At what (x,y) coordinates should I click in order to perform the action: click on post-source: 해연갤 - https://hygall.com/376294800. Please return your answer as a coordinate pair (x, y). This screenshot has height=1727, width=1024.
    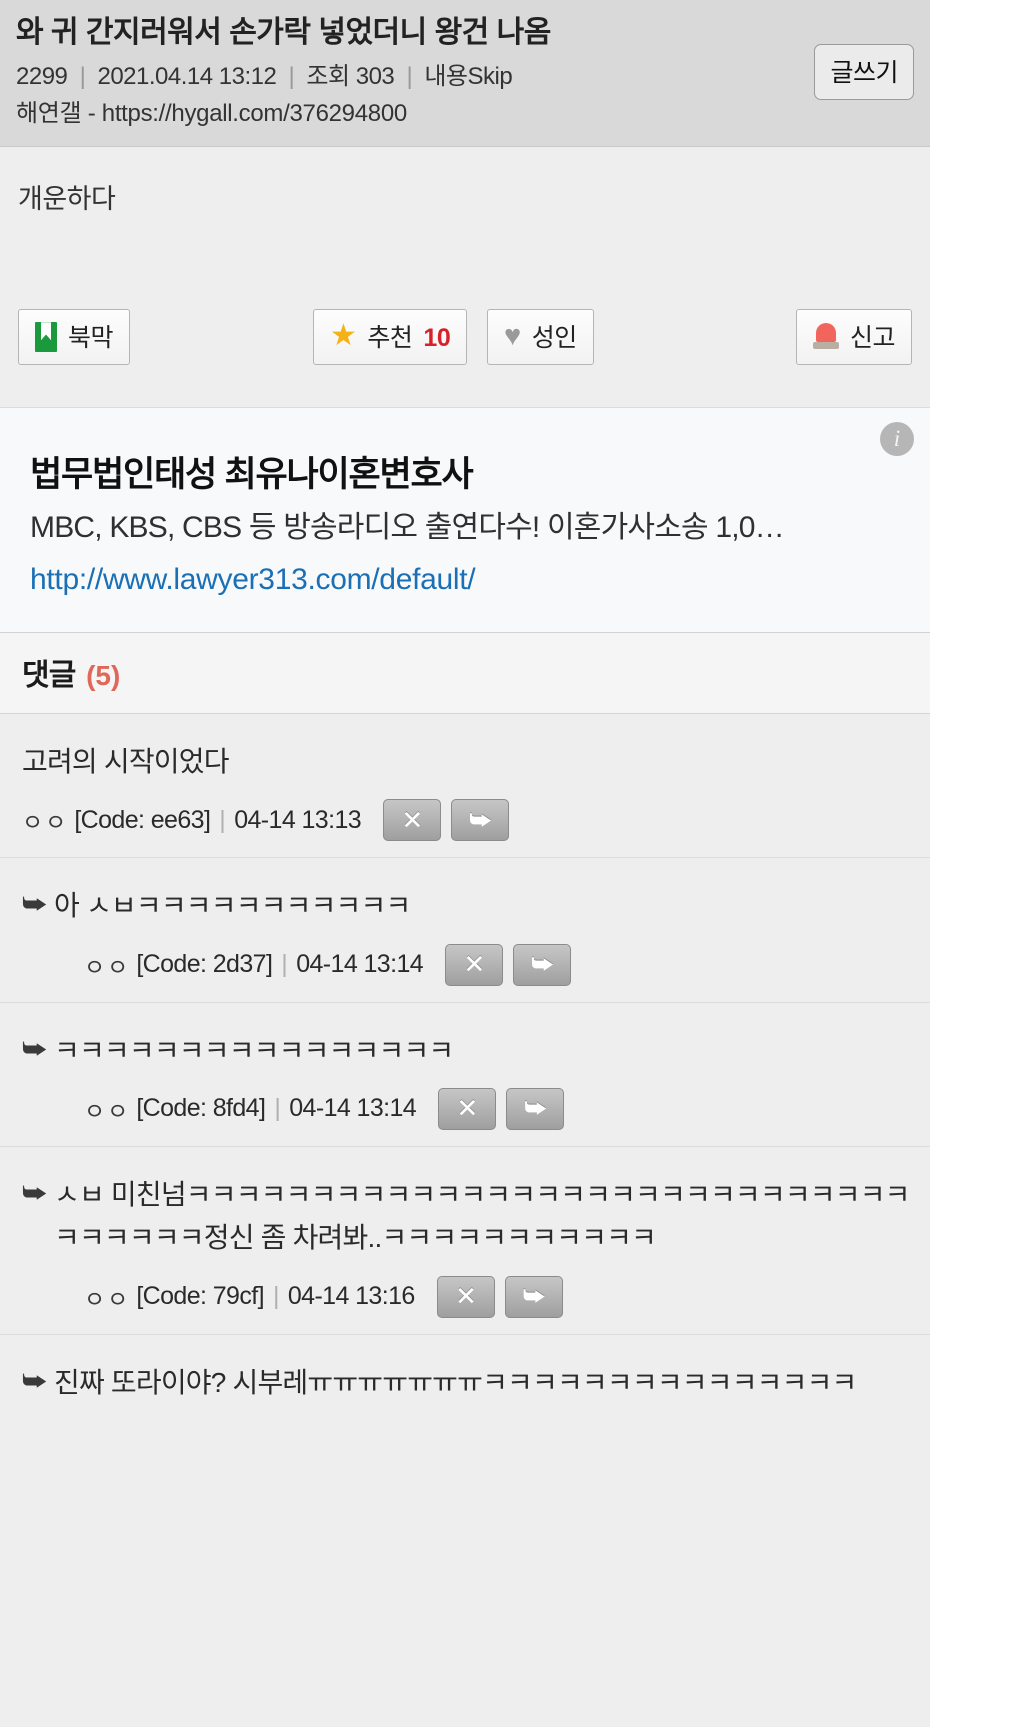
    Looking at the image, I should click on (211, 113).